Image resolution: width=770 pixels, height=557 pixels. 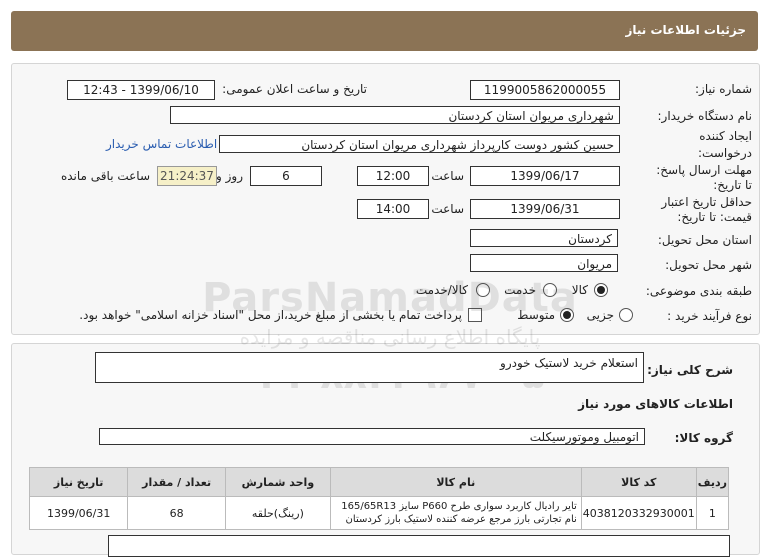 What do you see at coordinates (447, 209) in the screenshot?
I see `validity-hour-label: ساعت` at bounding box center [447, 209].